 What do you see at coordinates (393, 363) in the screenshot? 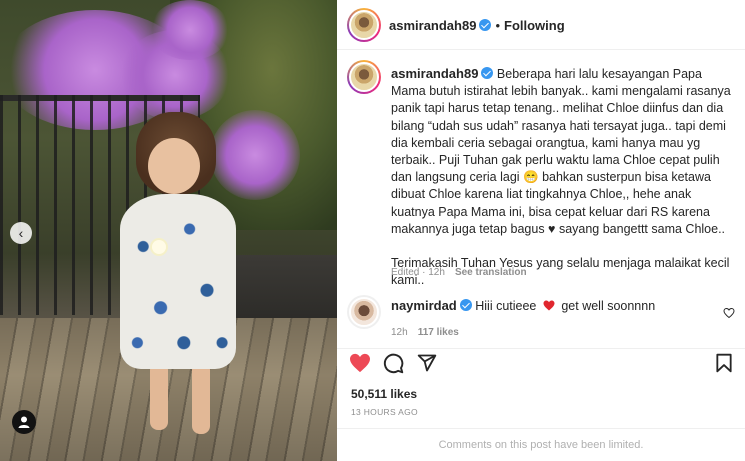
I see `comment-icon` at bounding box center [393, 363].